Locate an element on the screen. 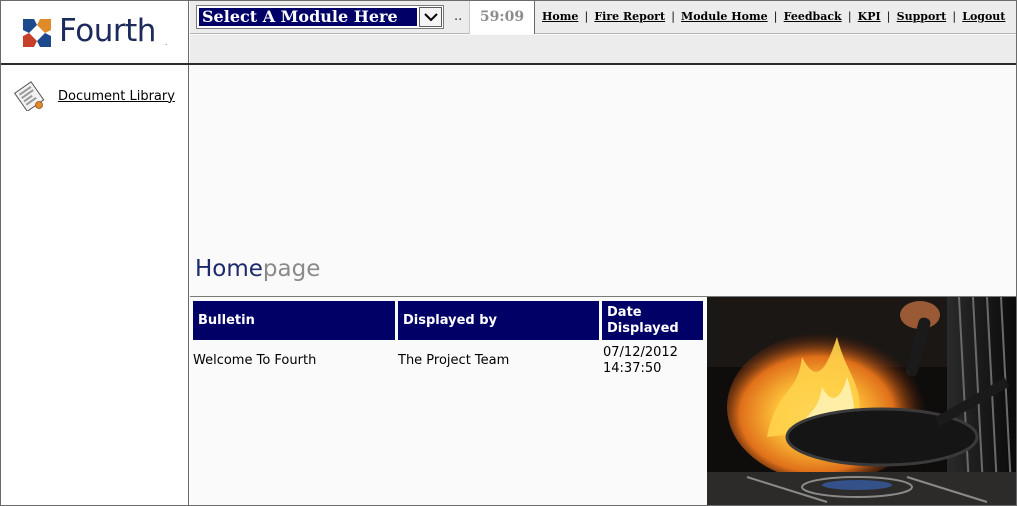 The width and height of the screenshot is (1017, 506). nav-home-link: Home is located at coordinates (560, 16).